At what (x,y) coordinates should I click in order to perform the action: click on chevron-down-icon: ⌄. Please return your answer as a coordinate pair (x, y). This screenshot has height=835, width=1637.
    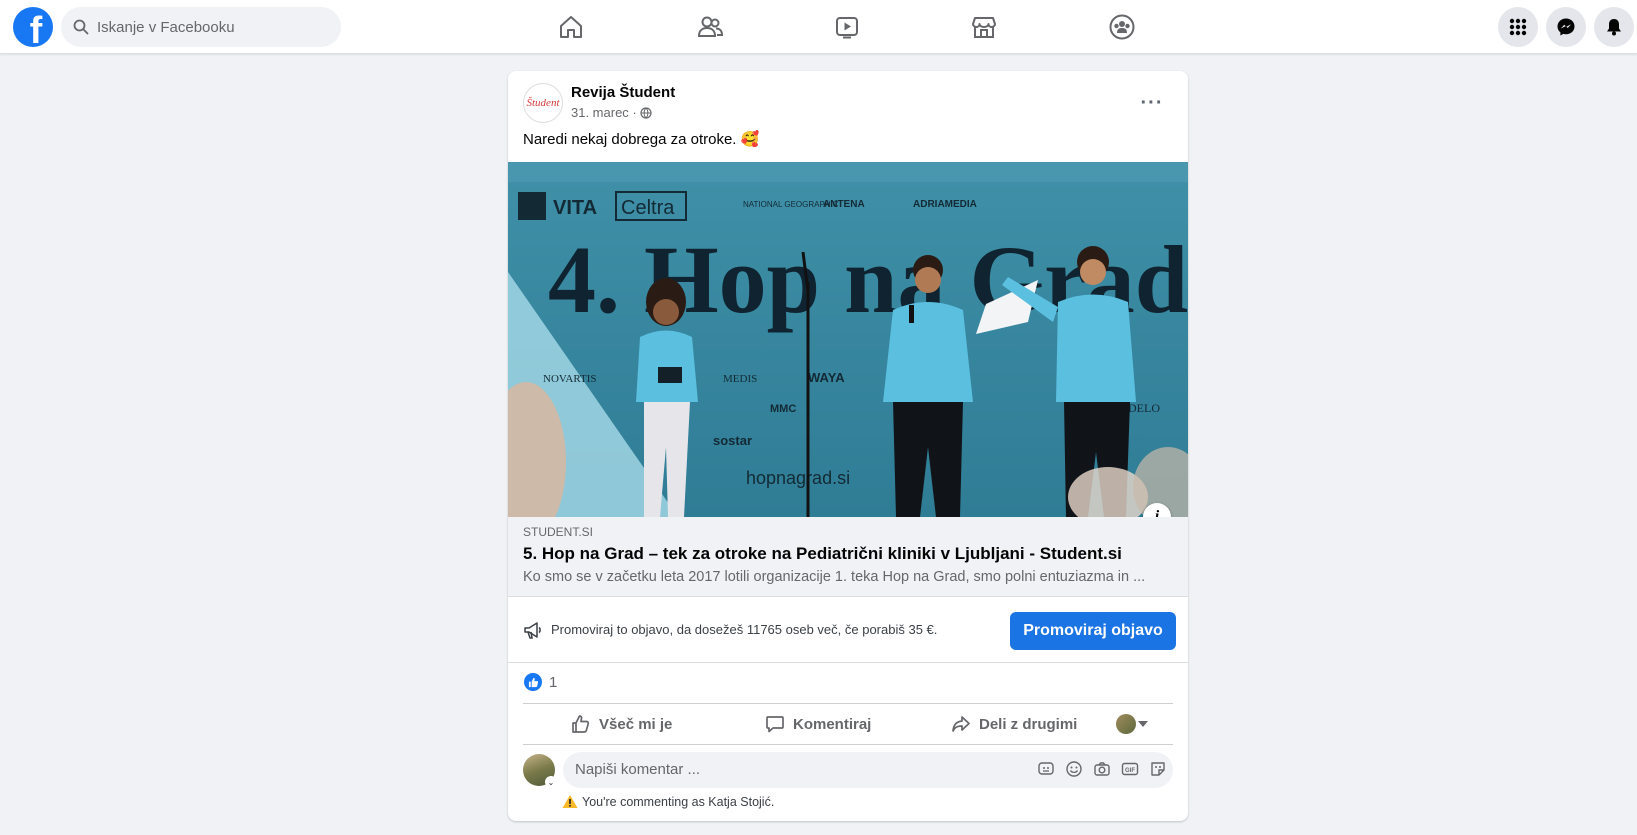
    Looking at the image, I should click on (551, 782).